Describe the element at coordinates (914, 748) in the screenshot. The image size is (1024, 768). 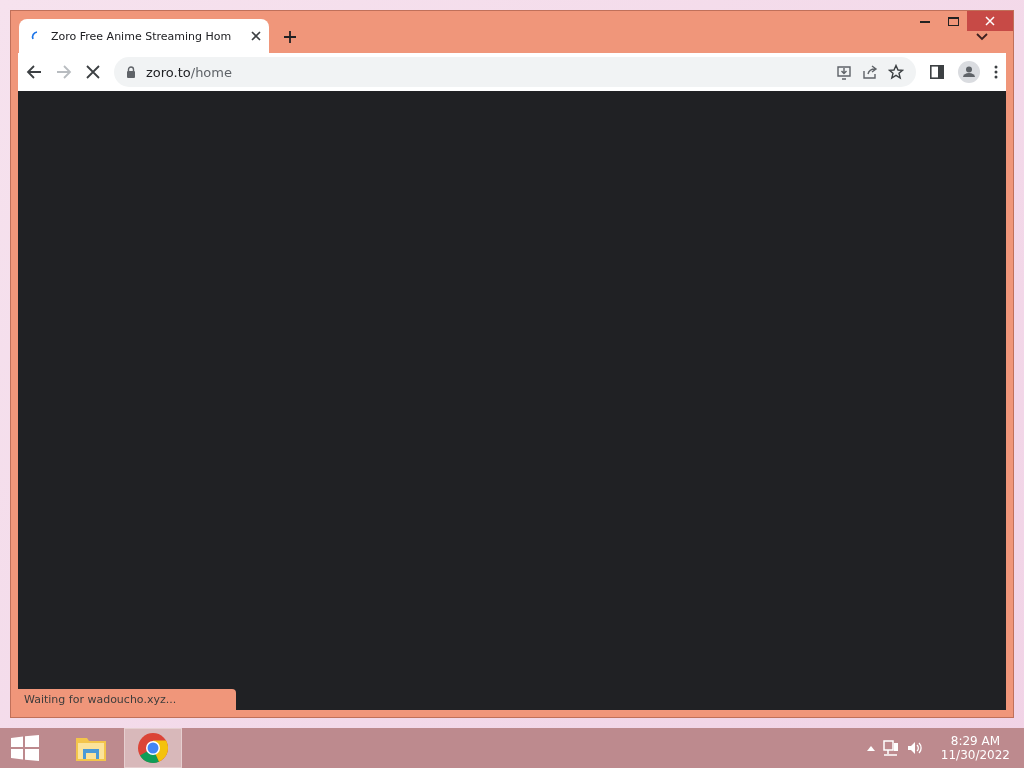
I see `speaker-icon` at that location.